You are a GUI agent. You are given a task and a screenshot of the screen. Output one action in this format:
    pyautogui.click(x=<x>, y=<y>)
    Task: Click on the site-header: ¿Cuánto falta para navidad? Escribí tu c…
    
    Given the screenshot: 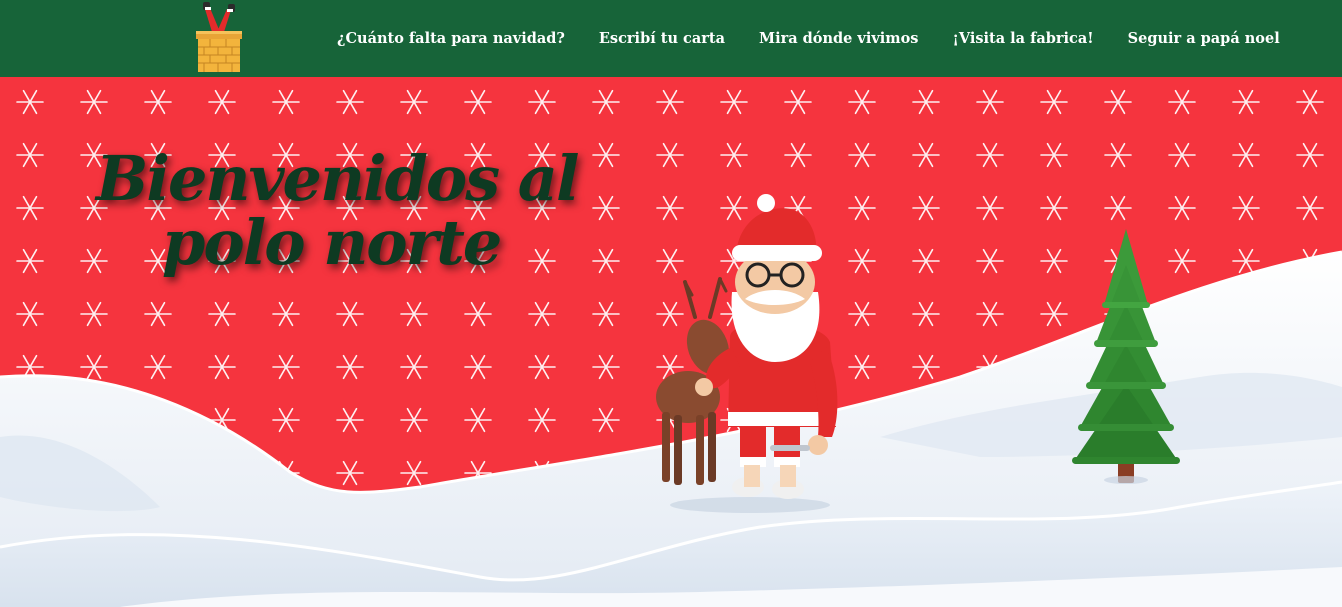 What is the action you would take?
    pyautogui.click(x=671, y=38)
    